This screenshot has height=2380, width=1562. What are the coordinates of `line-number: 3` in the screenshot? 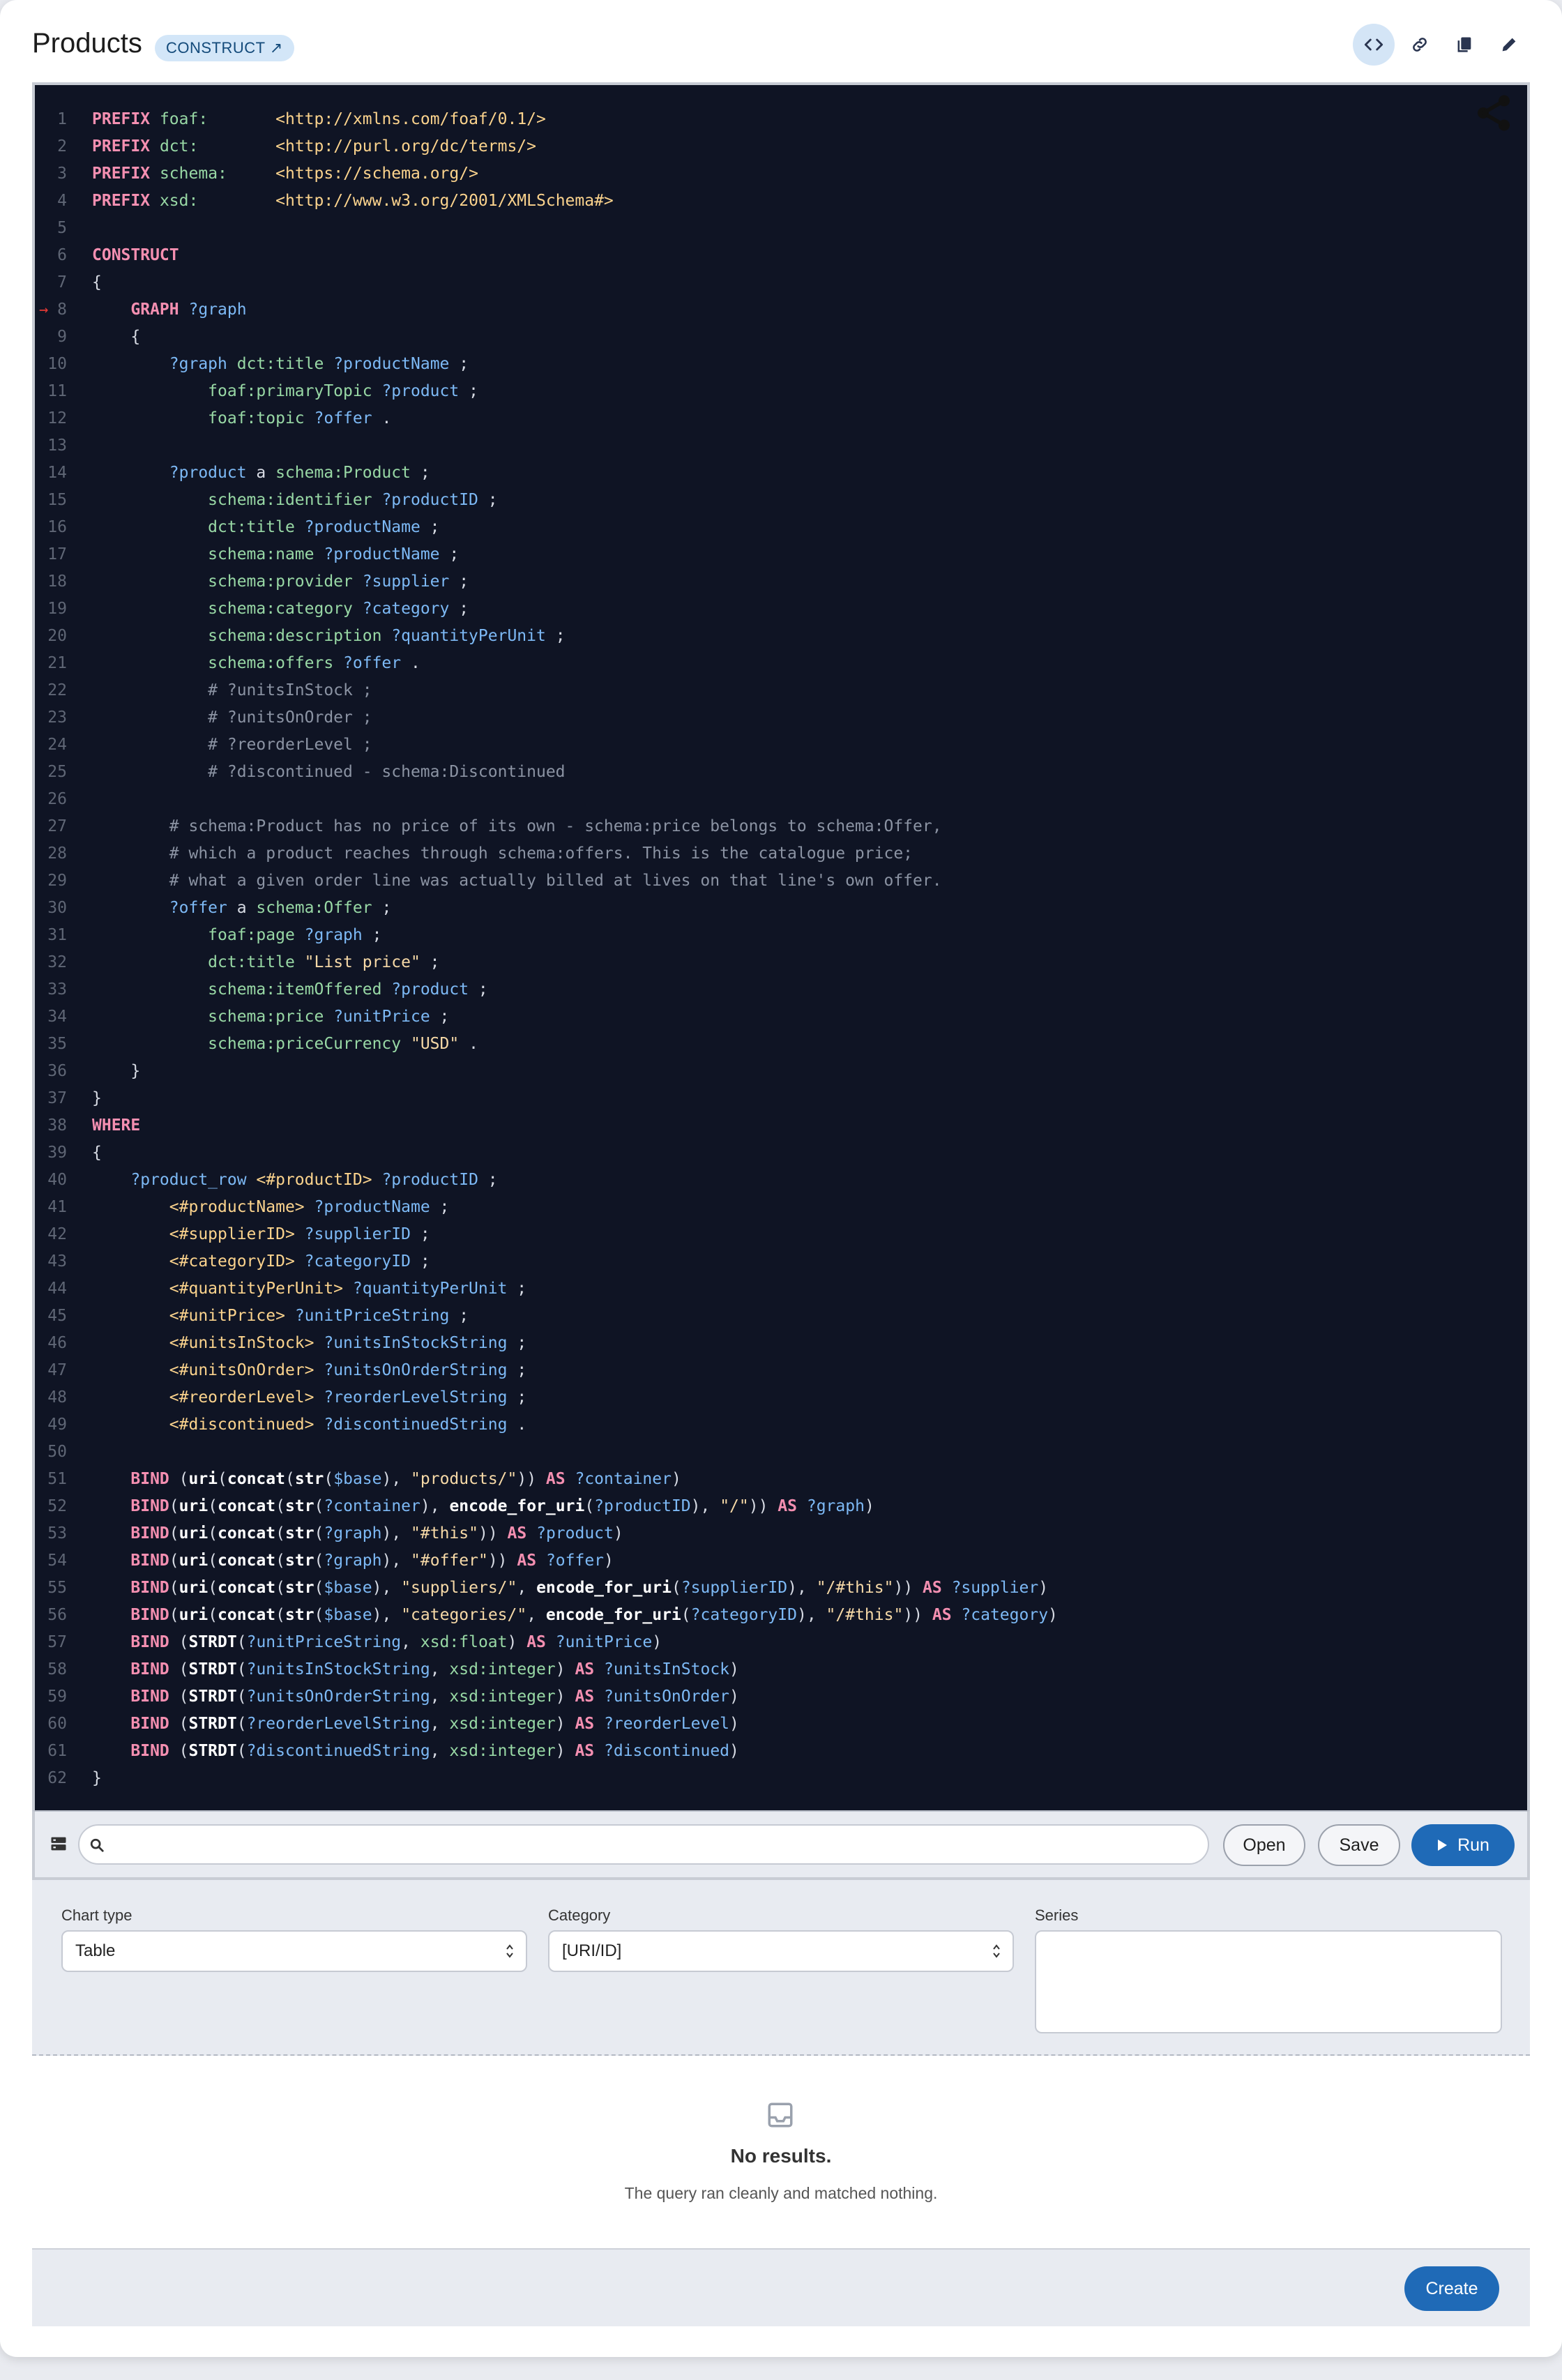 It's located at (62, 174).